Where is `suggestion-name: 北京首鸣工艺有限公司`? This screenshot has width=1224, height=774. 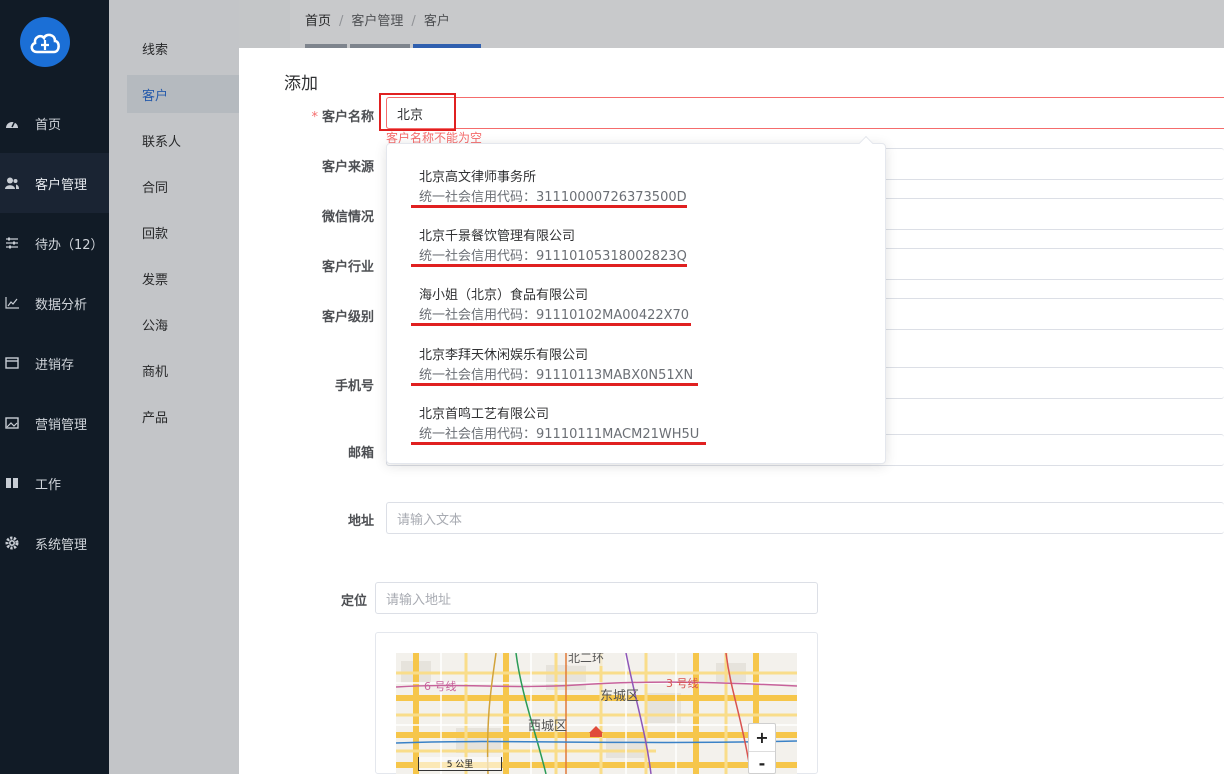 suggestion-name: 北京首鸣工艺有限公司 is located at coordinates (484, 414).